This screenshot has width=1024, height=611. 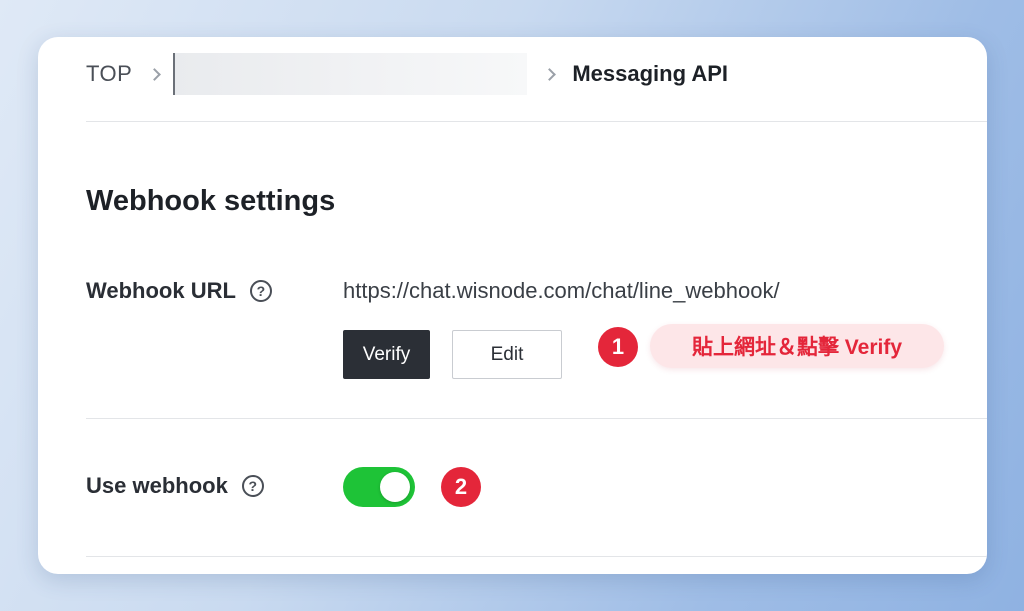 I want to click on bottom-divider, so click(x=536, y=556).